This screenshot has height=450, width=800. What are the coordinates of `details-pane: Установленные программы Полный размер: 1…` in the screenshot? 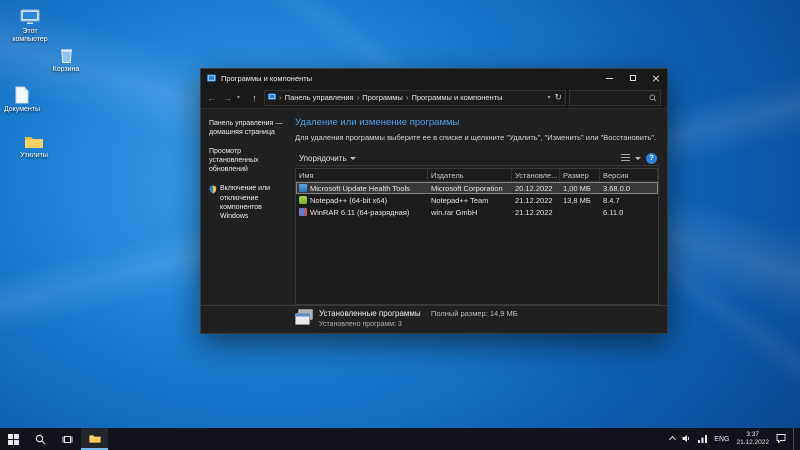 It's located at (434, 319).